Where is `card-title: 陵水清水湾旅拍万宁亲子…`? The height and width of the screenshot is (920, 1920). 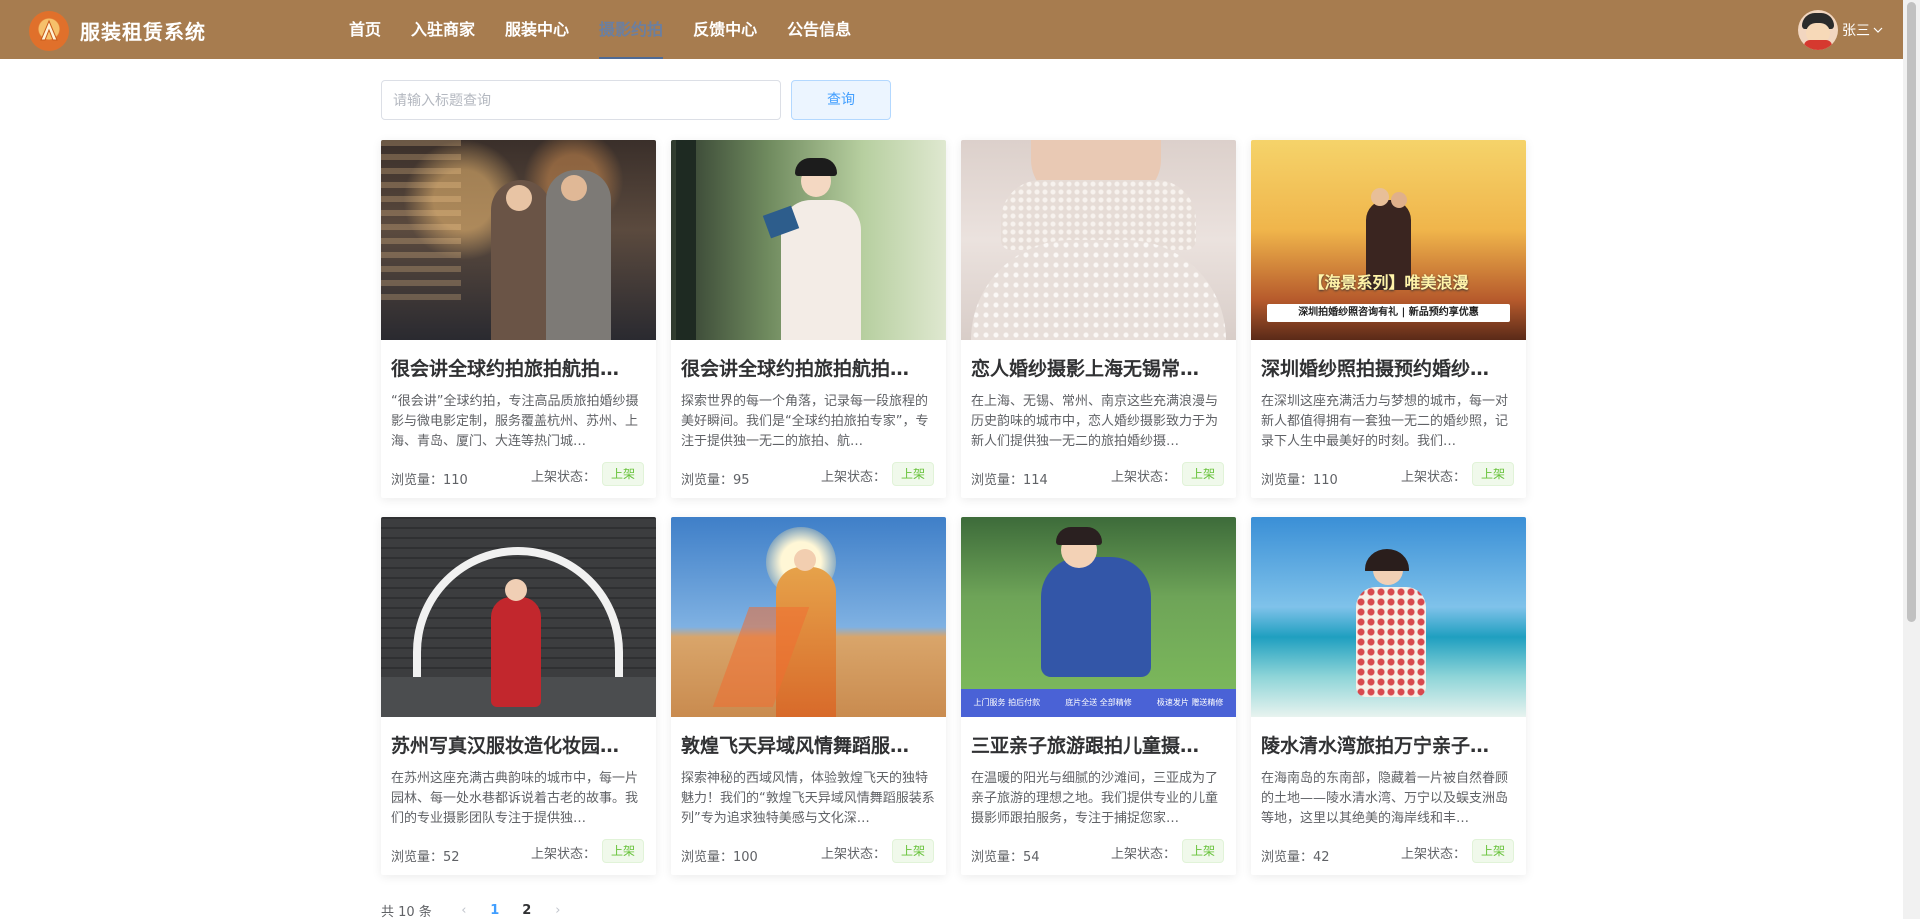
card-title: 陵水清水湾旅拍万宁亲子… is located at coordinates (1389, 744).